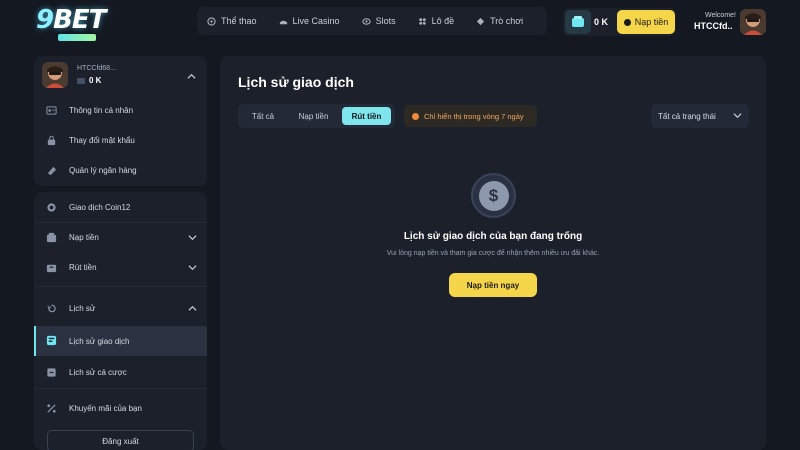  Describe the element at coordinates (120, 440) in the screenshot. I see `logout-button: Đăng xuất` at that location.